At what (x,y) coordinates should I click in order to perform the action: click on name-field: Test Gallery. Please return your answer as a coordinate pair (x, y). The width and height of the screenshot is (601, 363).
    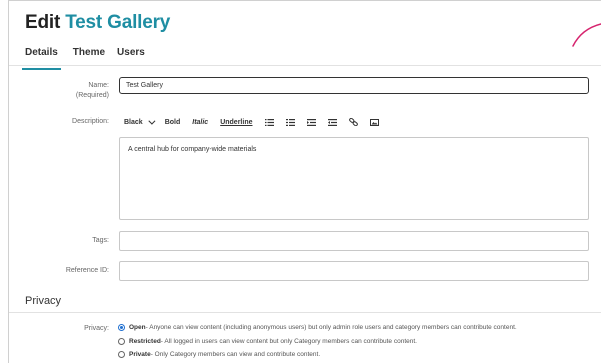
    Looking at the image, I should click on (354, 85).